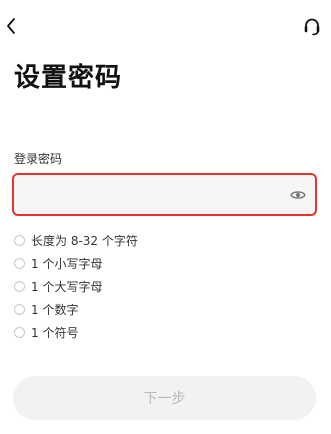 The height and width of the screenshot is (434, 331). Describe the element at coordinates (84, 240) in the screenshot. I see `requirement-text: 长度为 8-32 个字符` at that location.